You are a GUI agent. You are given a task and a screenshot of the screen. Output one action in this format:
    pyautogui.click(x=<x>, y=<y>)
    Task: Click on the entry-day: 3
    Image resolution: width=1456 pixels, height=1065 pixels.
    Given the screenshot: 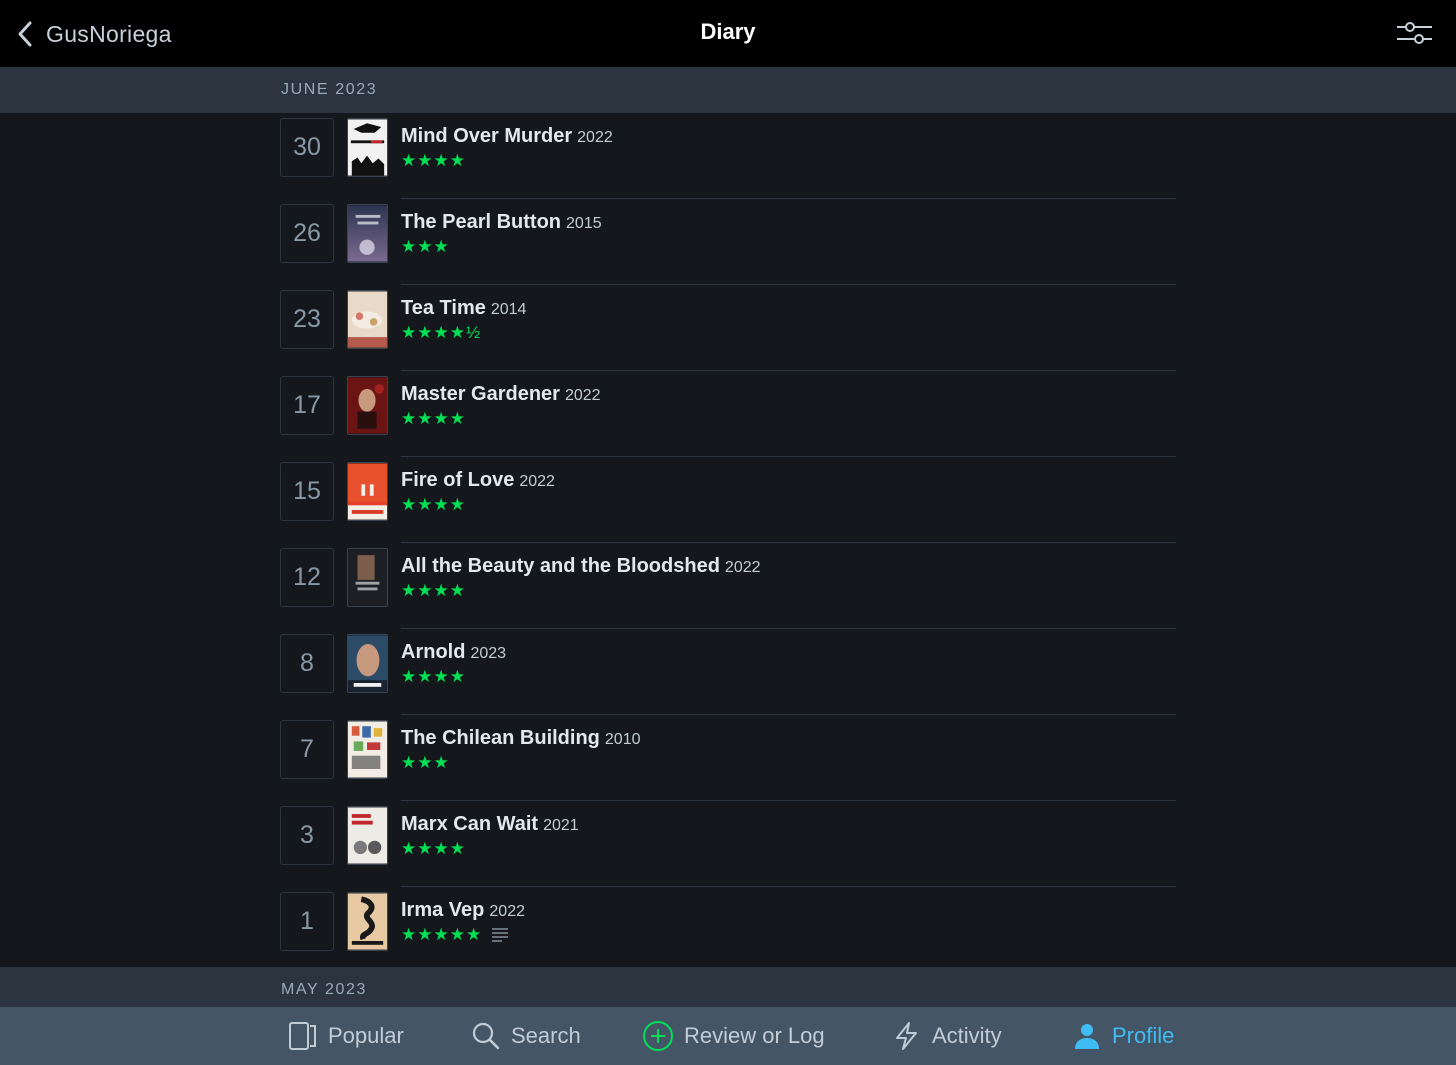 What is the action you would take?
    pyautogui.click(x=307, y=835)
    